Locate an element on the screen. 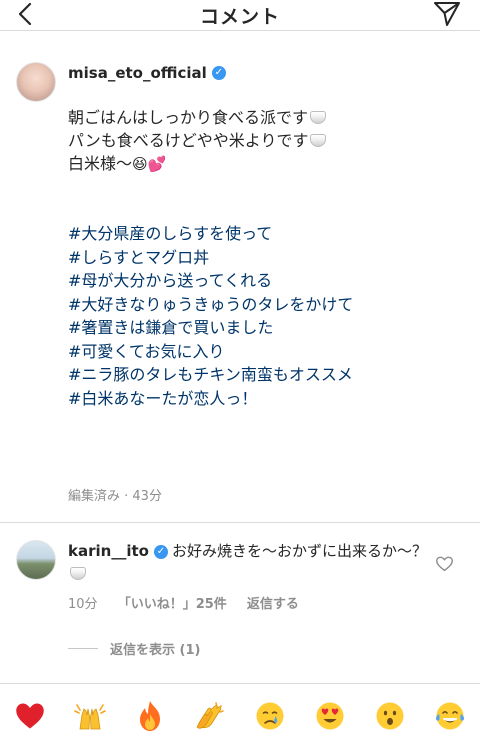 The width and height of the screenshot is (480, 748). crying-face-icon is located at coordinates (270, 716).